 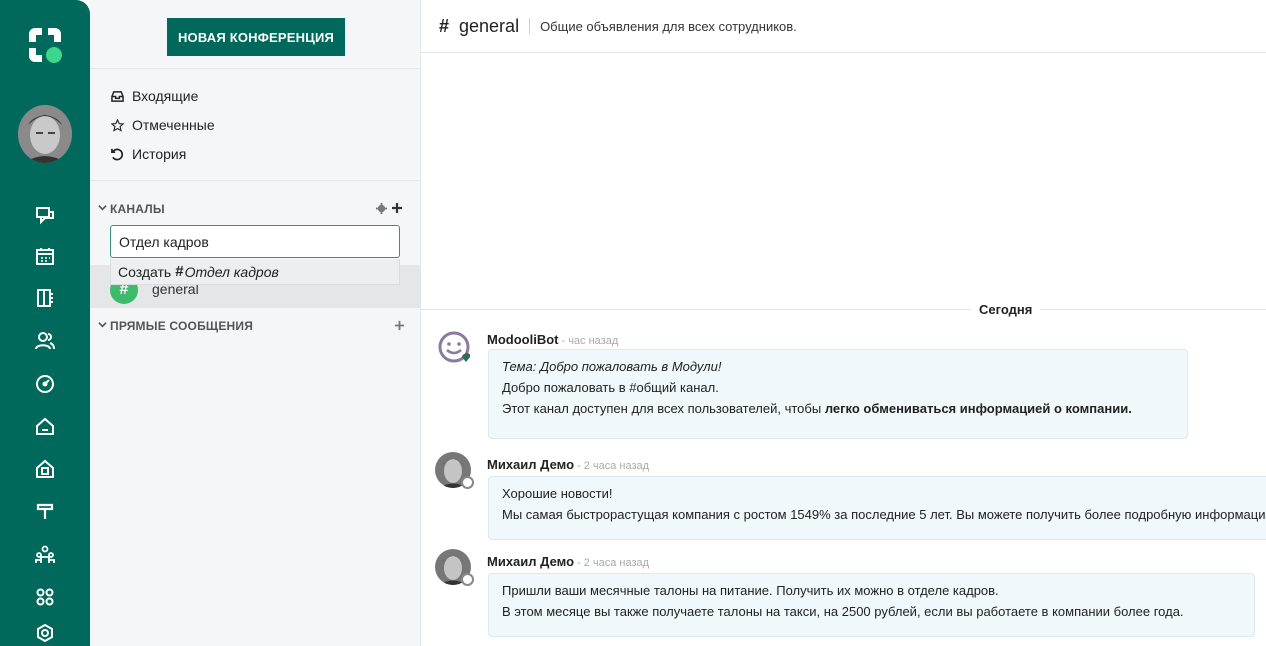 I want to click on author-name: ModooliBot, so click(x=522, y=339).